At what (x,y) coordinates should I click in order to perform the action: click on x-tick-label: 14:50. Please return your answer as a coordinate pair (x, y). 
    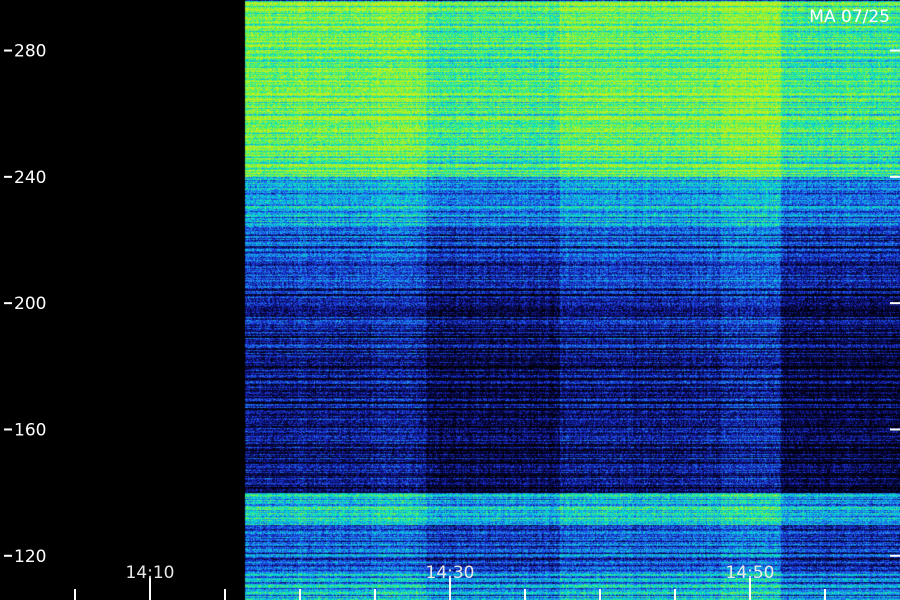
    Looking at the image, I should click on (750, 573).